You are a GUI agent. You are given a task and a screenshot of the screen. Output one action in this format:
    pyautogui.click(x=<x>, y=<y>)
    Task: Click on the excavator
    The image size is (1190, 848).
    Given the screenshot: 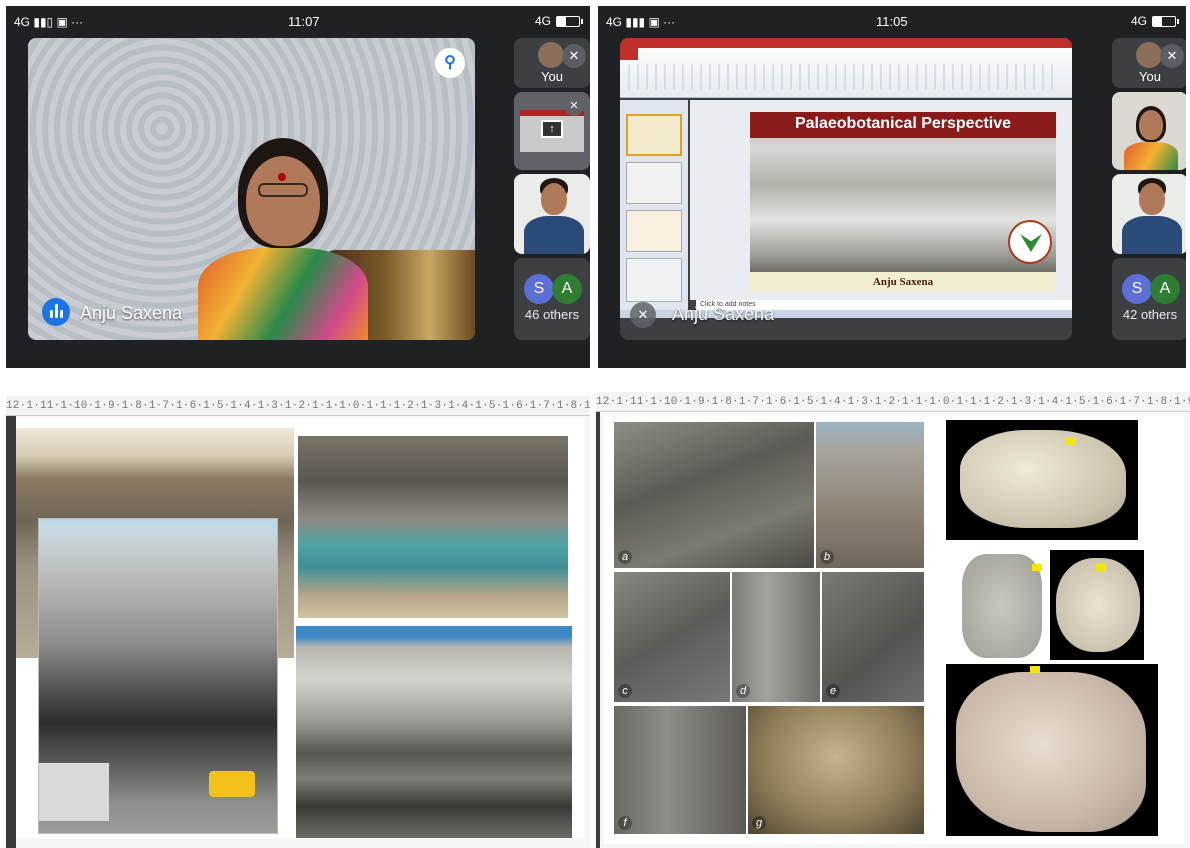 What is the action you would take?
    pyautogui.click(x=232, y=784)
    